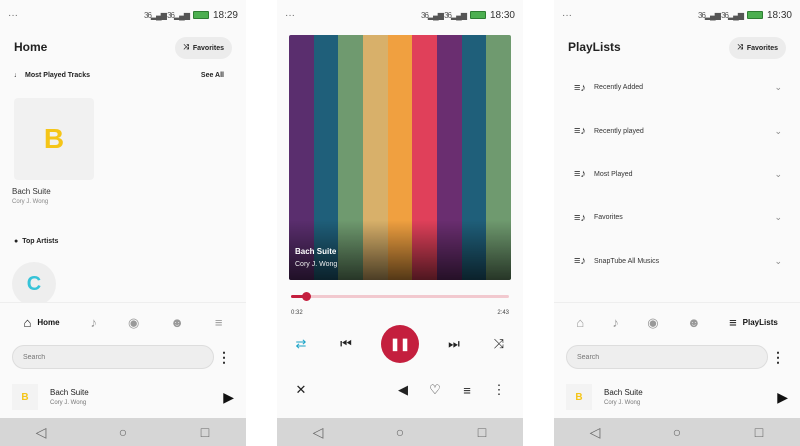 This screenshot has height=446, width=800. I want to click on artist-letter: C, so click(34, 283).